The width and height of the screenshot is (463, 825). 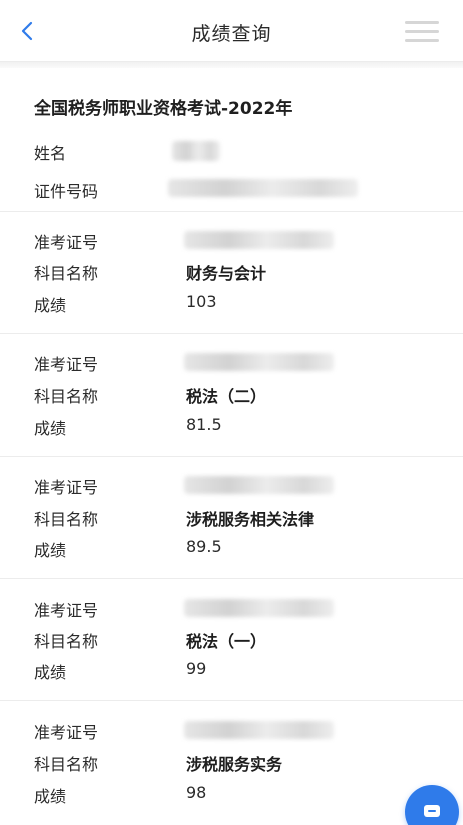 I want to click on id-number-value-redacted, so click(x=263, y=188).